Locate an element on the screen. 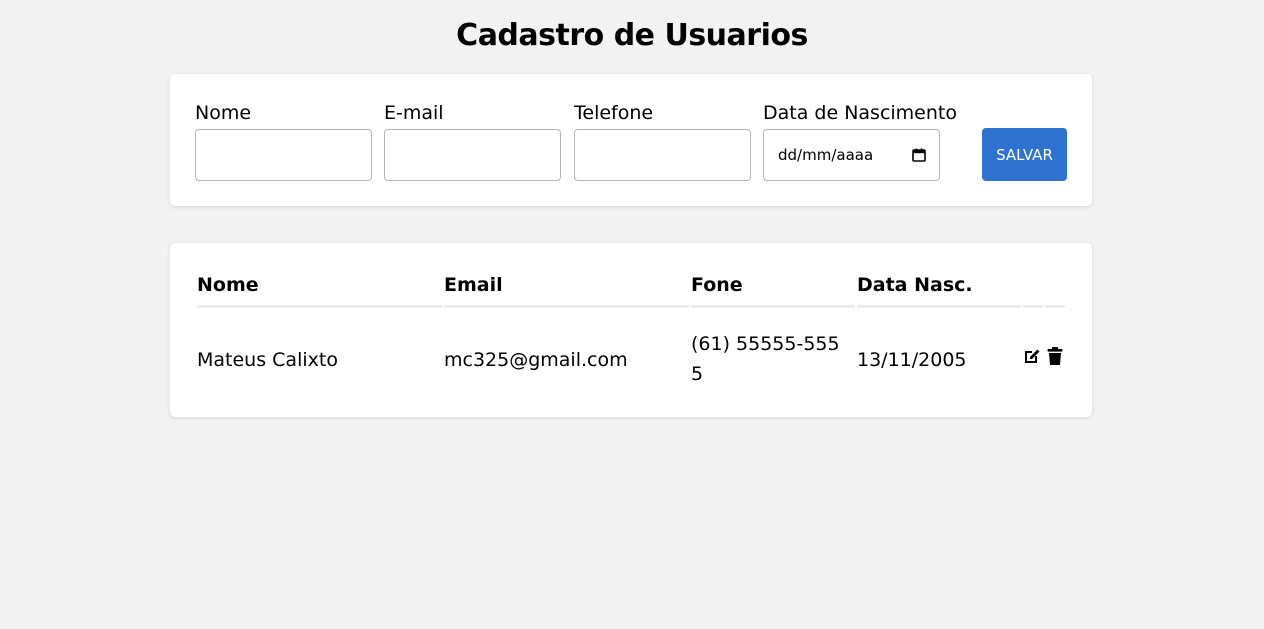  row-actions is located at coordinates (1043, 356).